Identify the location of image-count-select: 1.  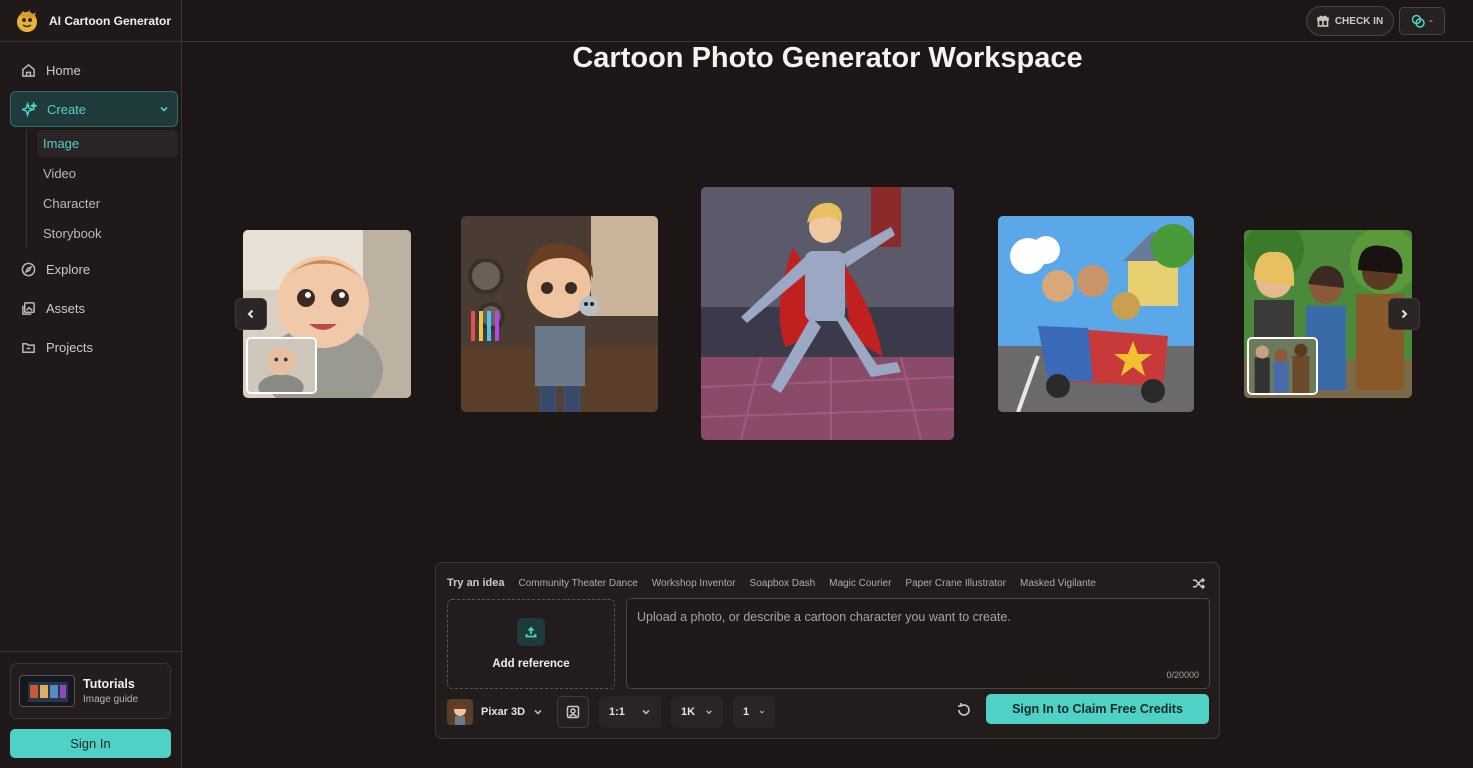
(754, 712).